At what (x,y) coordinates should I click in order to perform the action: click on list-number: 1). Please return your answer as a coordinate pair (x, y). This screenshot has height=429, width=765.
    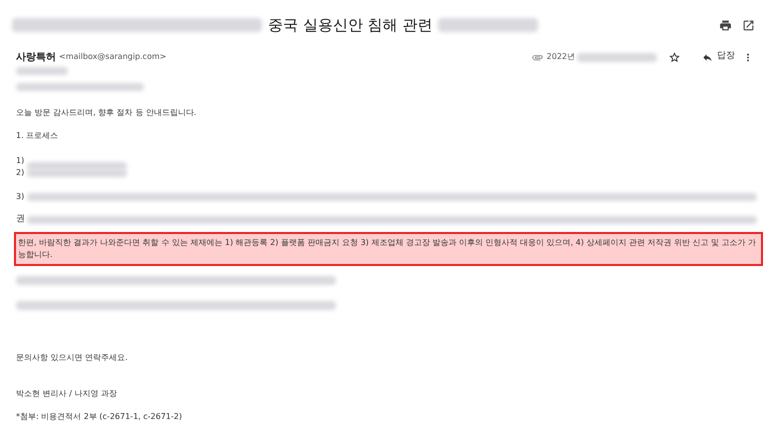
    Looking at the image, I should click on (20, 161).